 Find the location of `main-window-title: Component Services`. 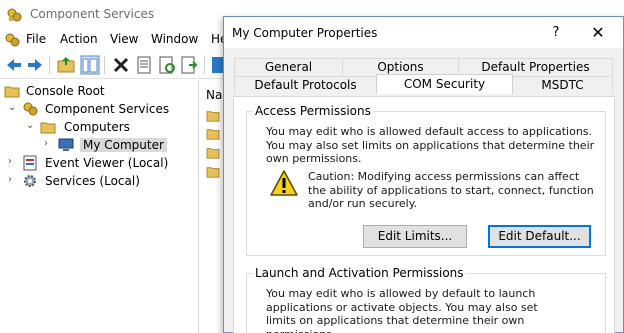

main-window-title: Component Services is located at coordinates (92, 14).